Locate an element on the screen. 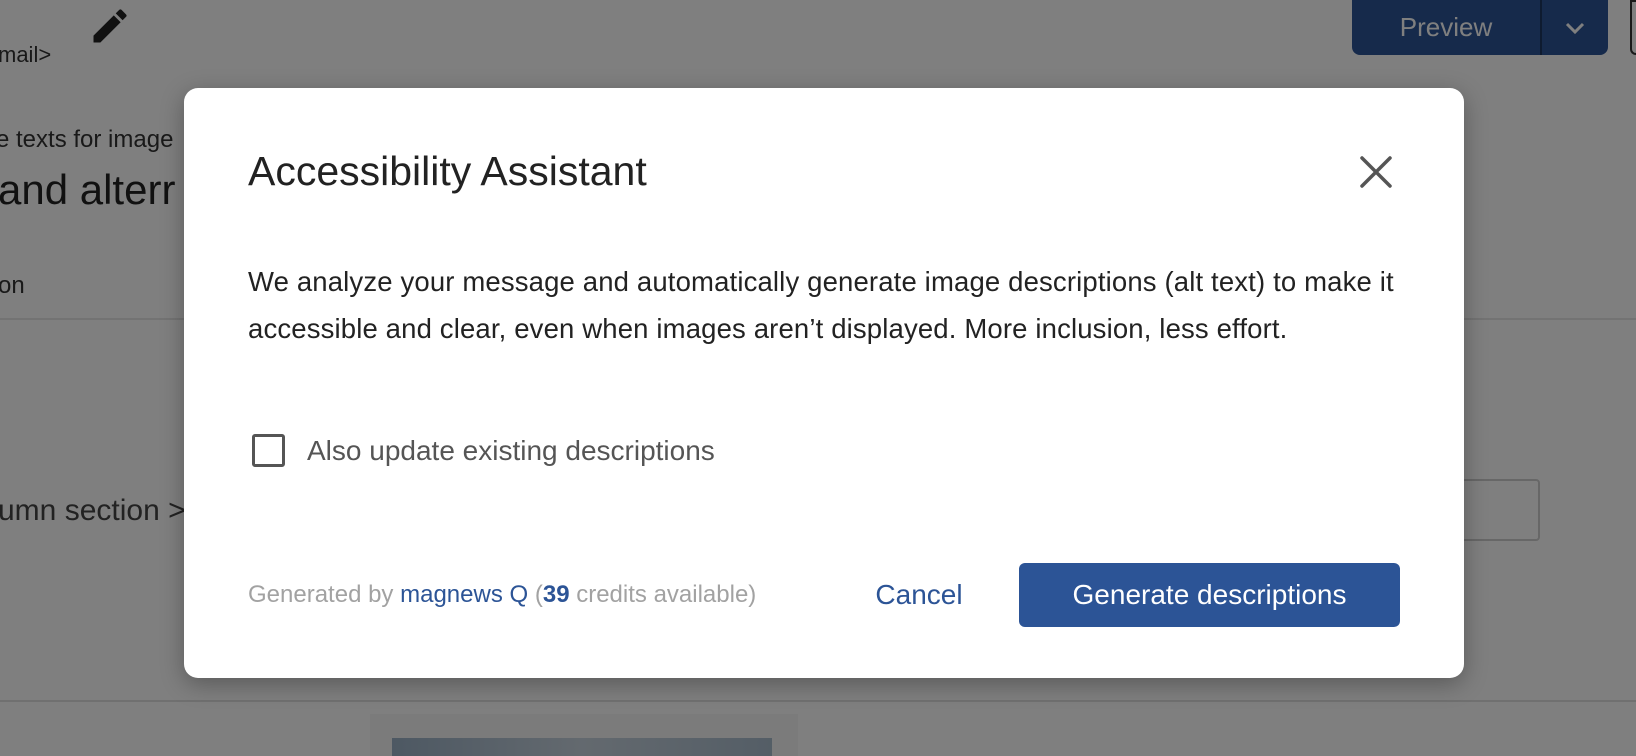 This screenshot has height=756, width=1636. dialog-title: Accessibility Assistant is located at coordinates (447, 171).